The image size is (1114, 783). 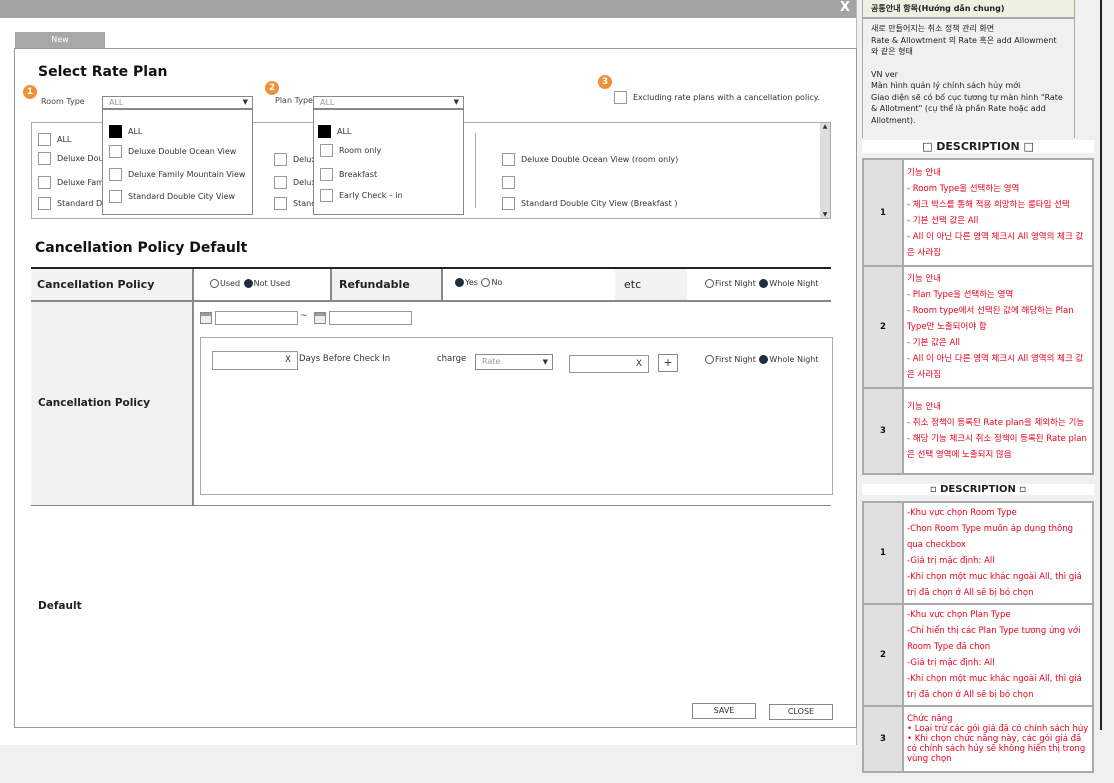 I want to click on scrollbar: ▲ ▼, so click(x=825, y=170).